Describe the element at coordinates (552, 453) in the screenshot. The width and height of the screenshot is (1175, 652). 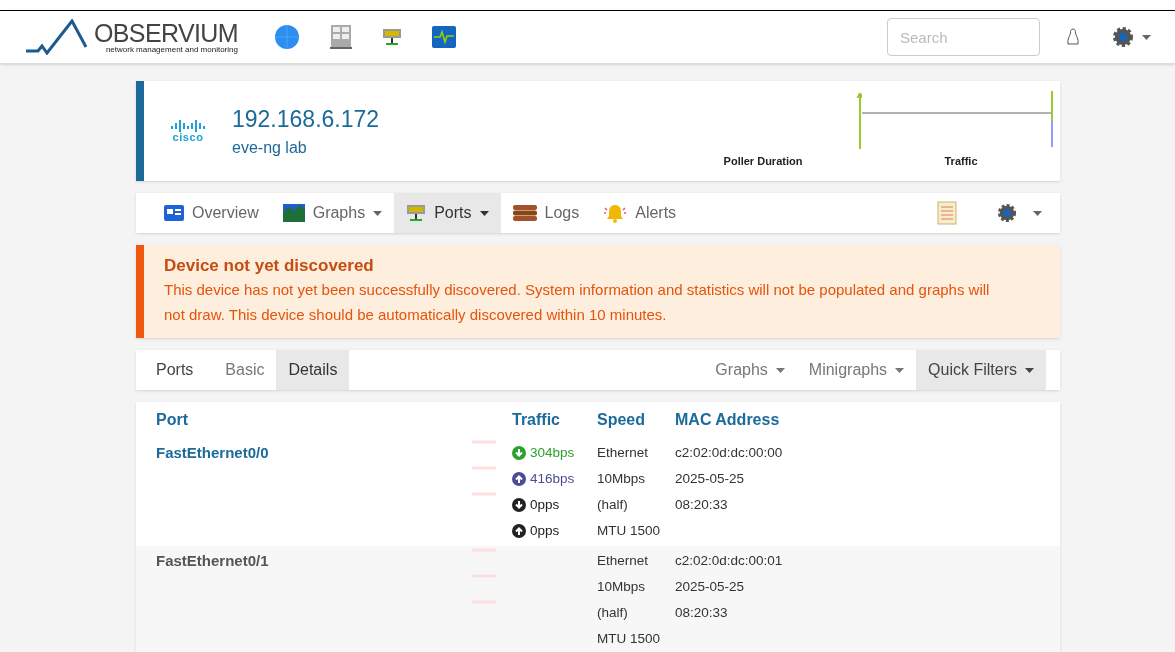
I see `traffic-value: 304bps` at that location.